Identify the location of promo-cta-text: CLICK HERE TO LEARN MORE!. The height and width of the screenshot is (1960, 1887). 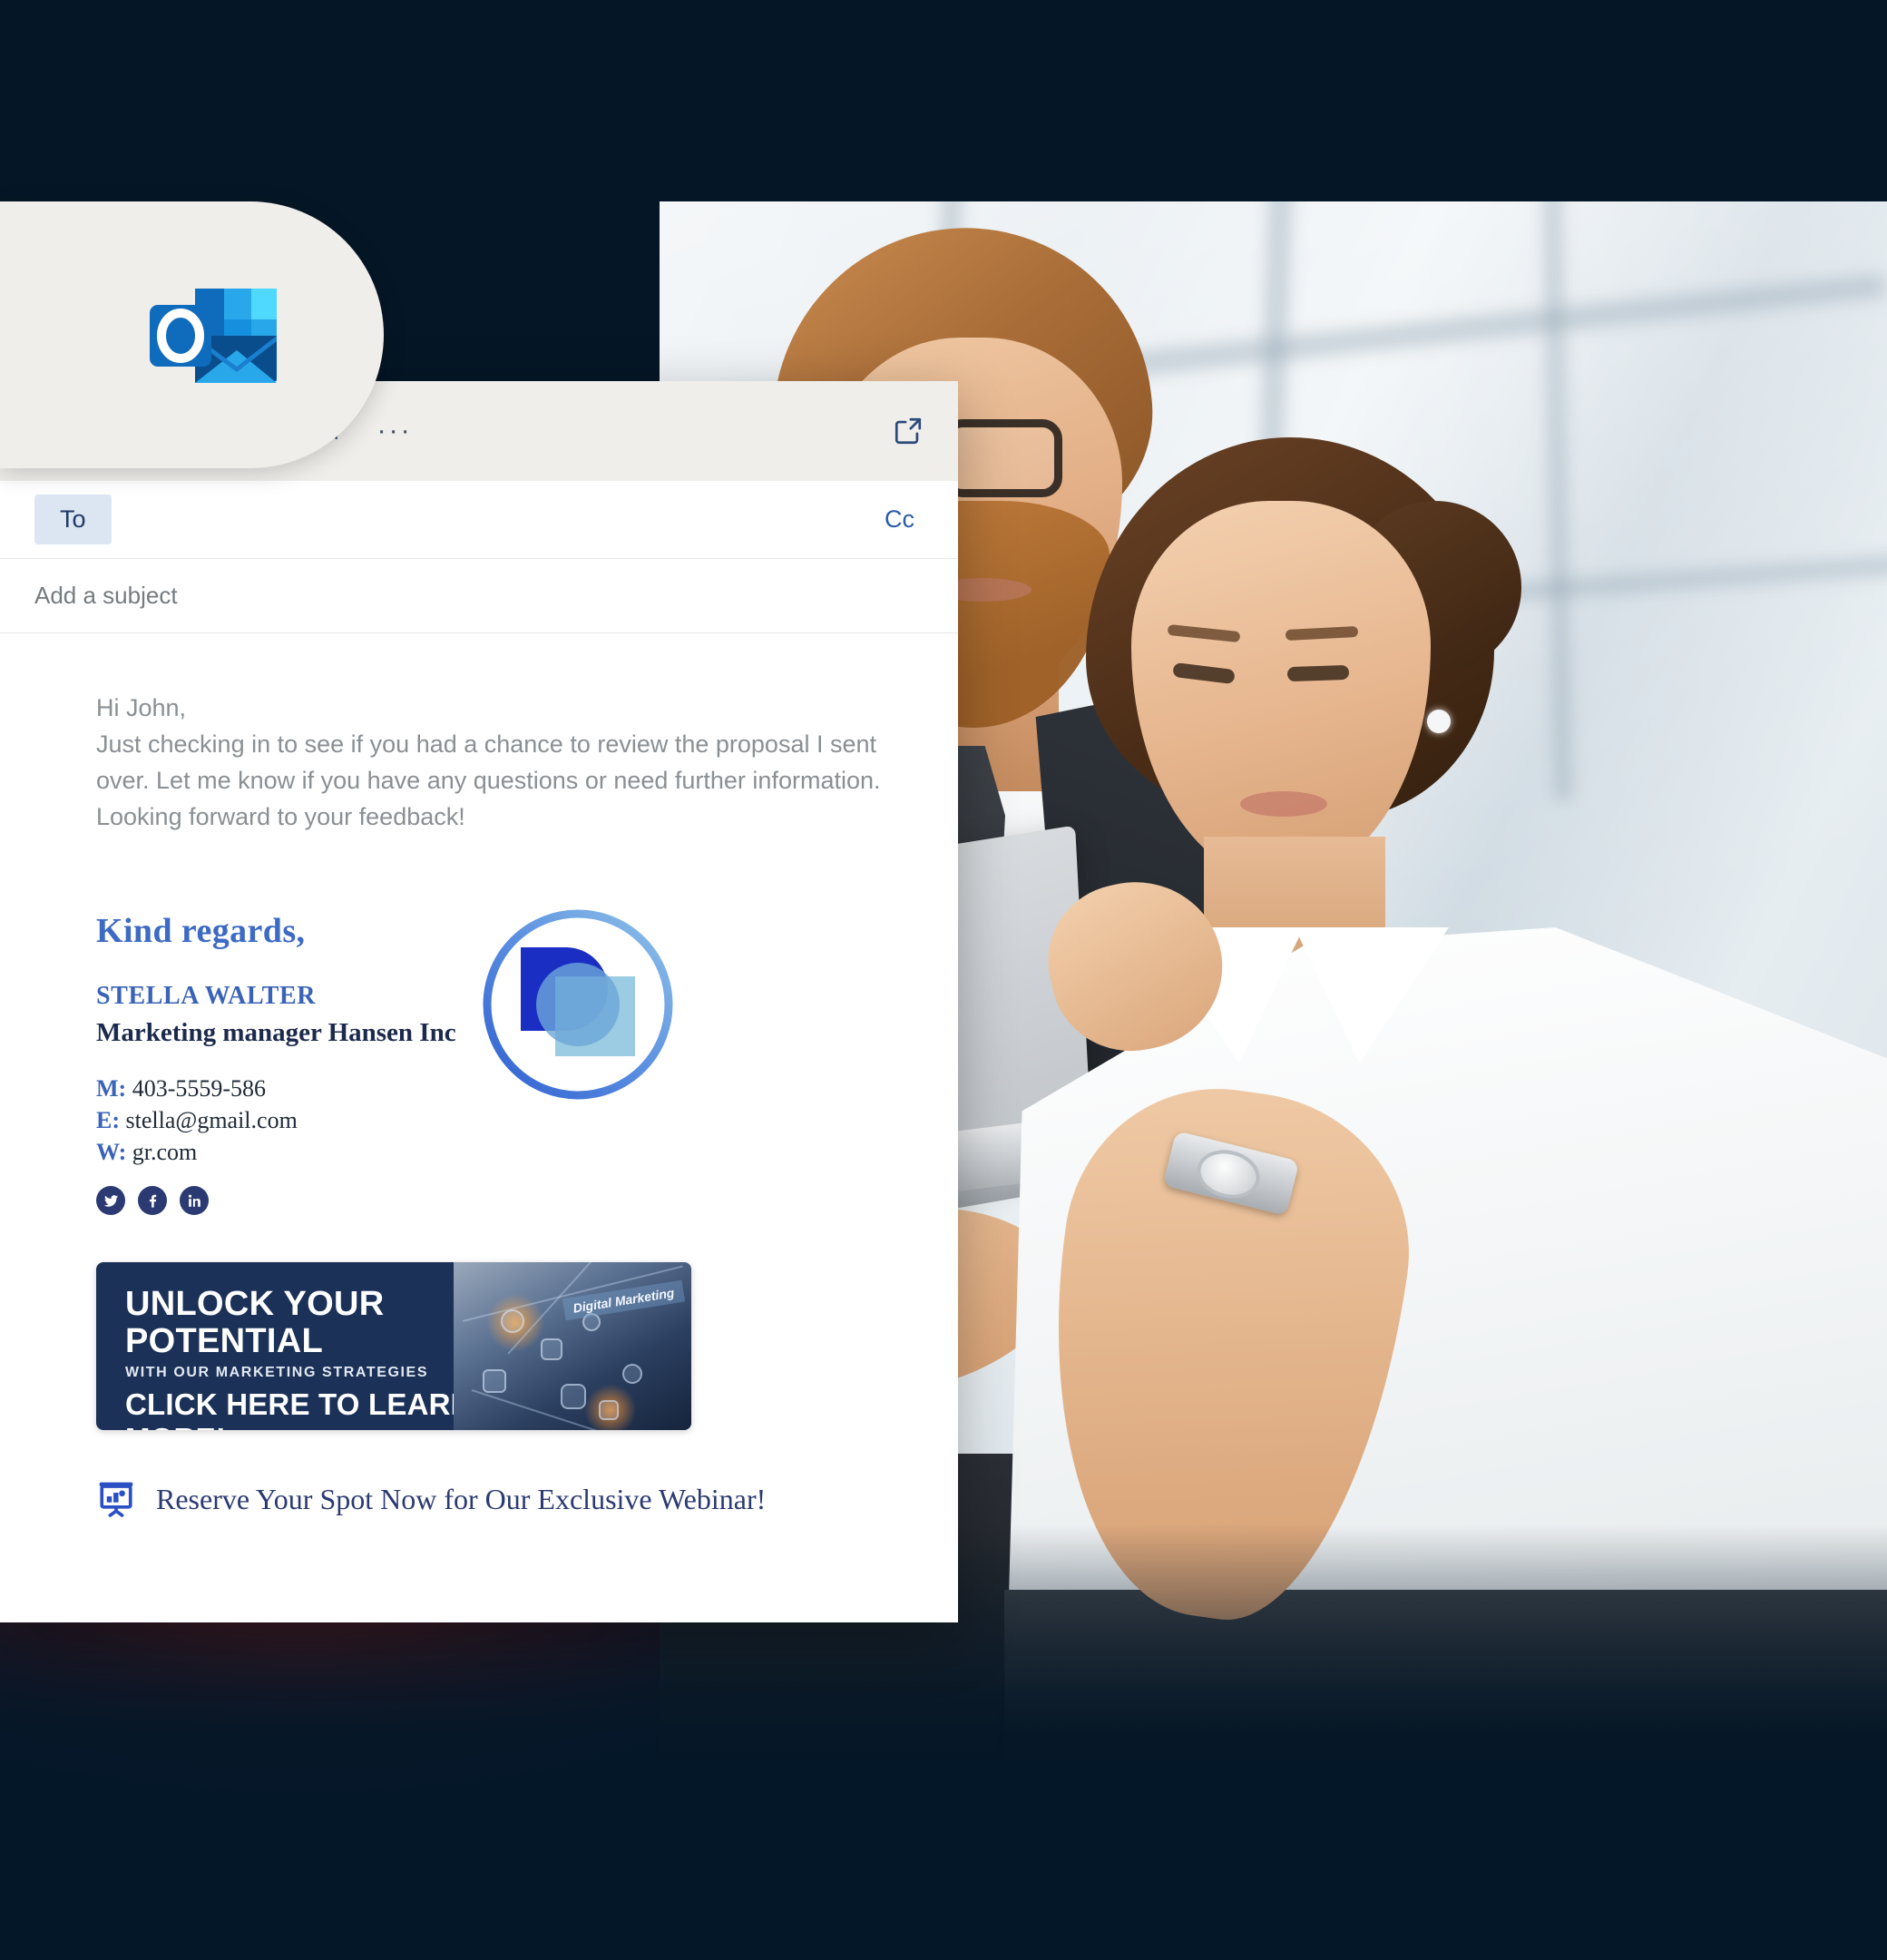
(299, 1408).